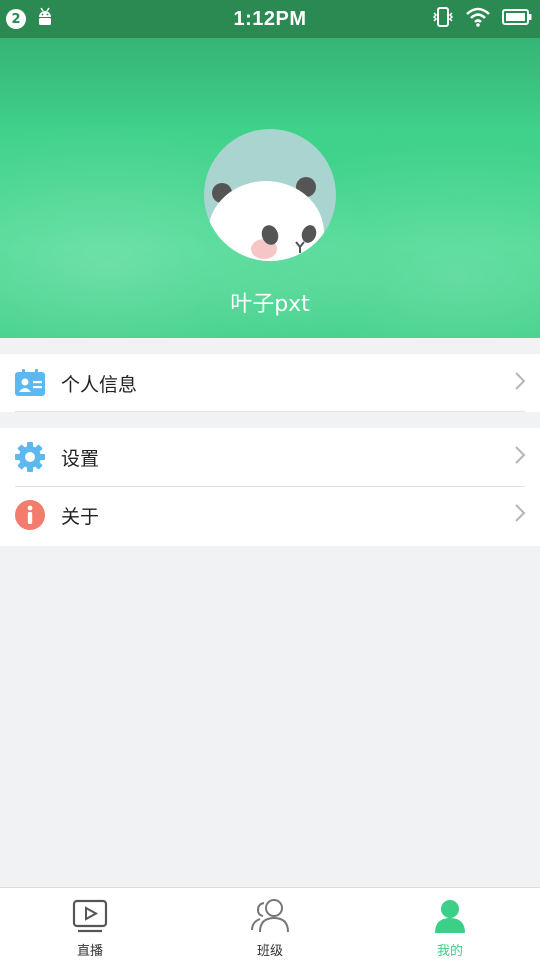  I want to click on menu-group-profile: 个人信息, so click(270, 383).